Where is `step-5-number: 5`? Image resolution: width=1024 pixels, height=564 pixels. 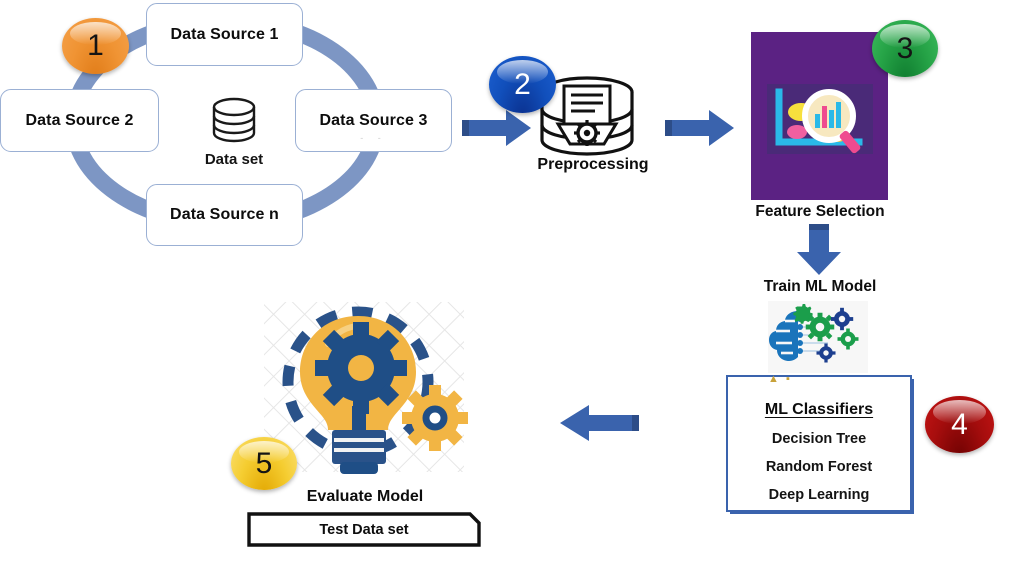 step-5-number: 5 is located at coordinates (264, 463).